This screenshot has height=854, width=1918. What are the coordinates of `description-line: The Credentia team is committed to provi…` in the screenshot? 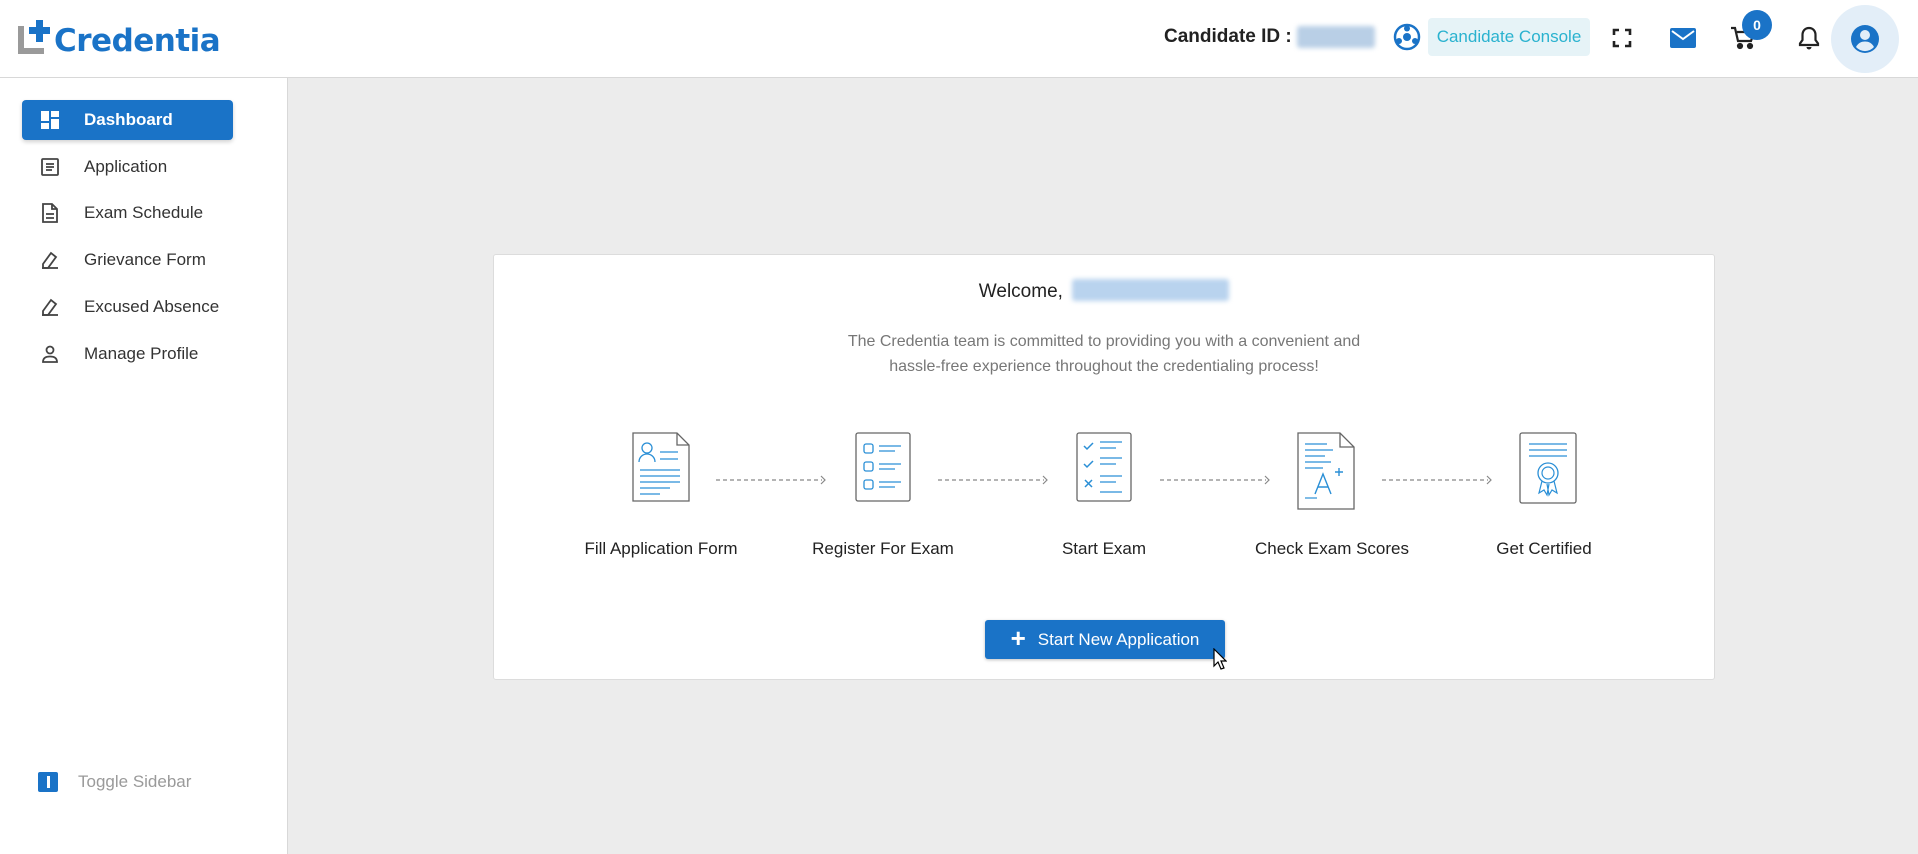 It's located at (1104, 341).